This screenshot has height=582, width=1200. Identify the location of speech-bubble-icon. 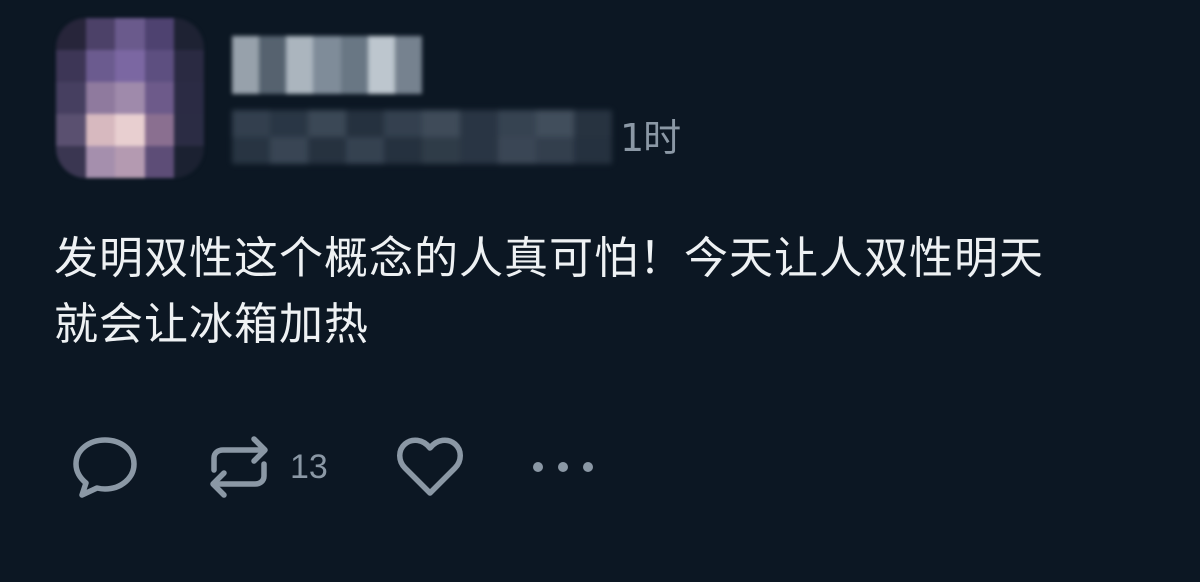
(105, 467).